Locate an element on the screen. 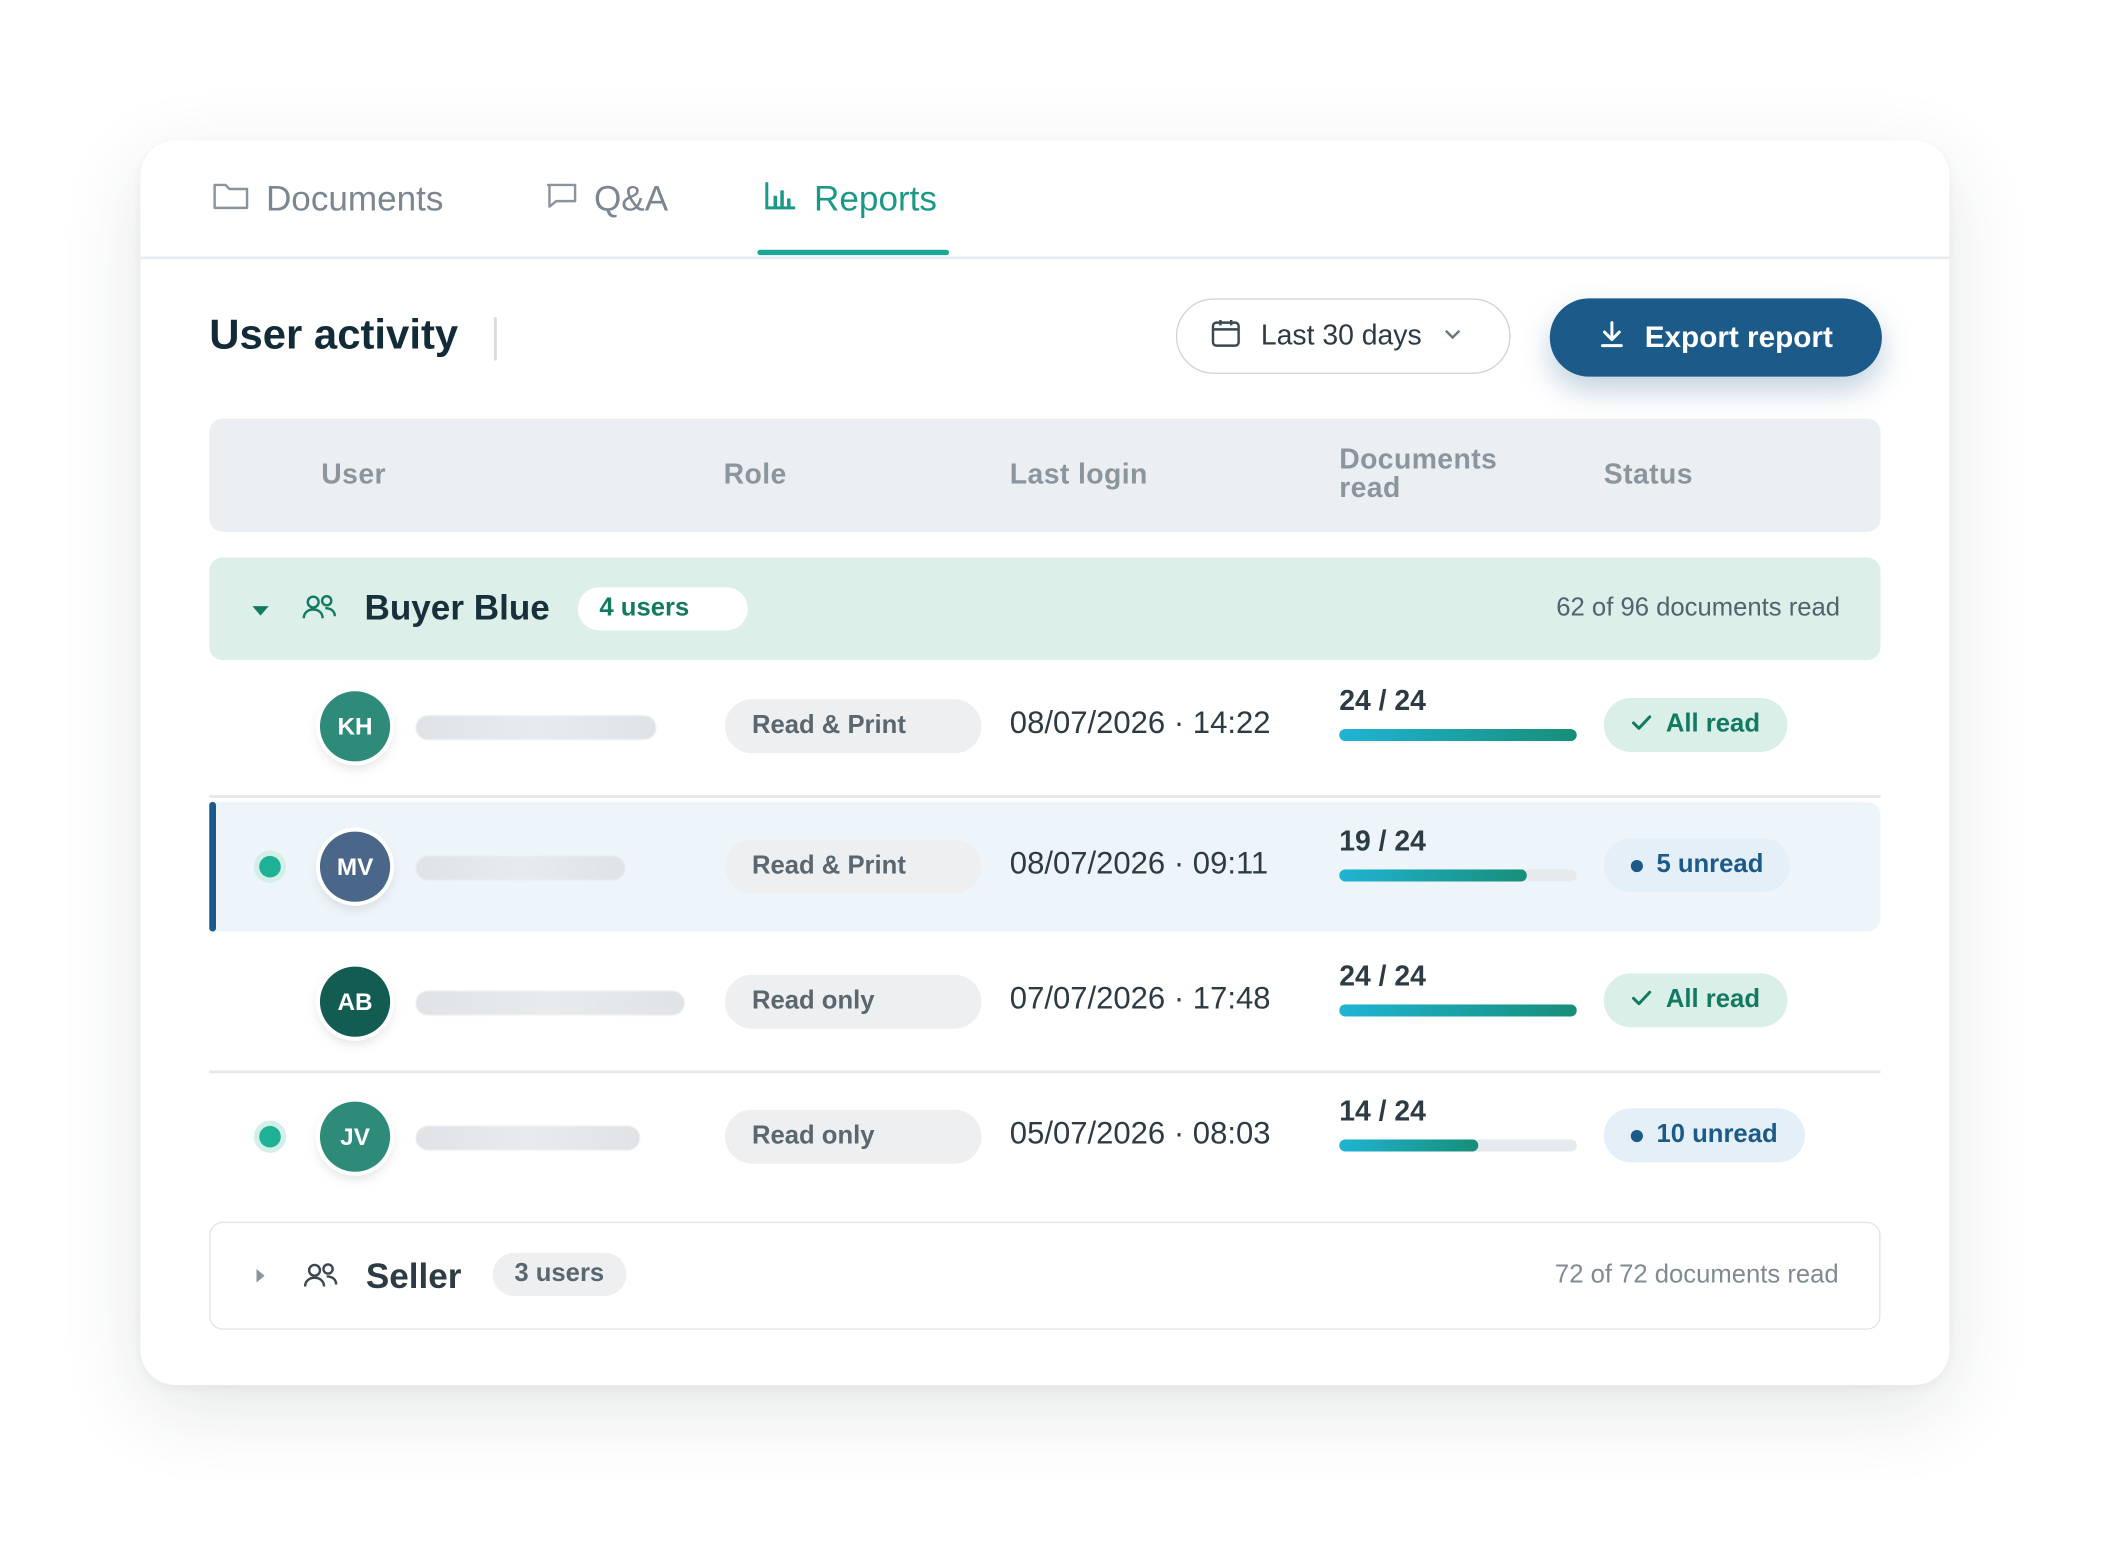 This screenshot has width=2106, height=1548. last-login: 05/07/2026 · 08:03 is located at coordinates (1140, 1133).